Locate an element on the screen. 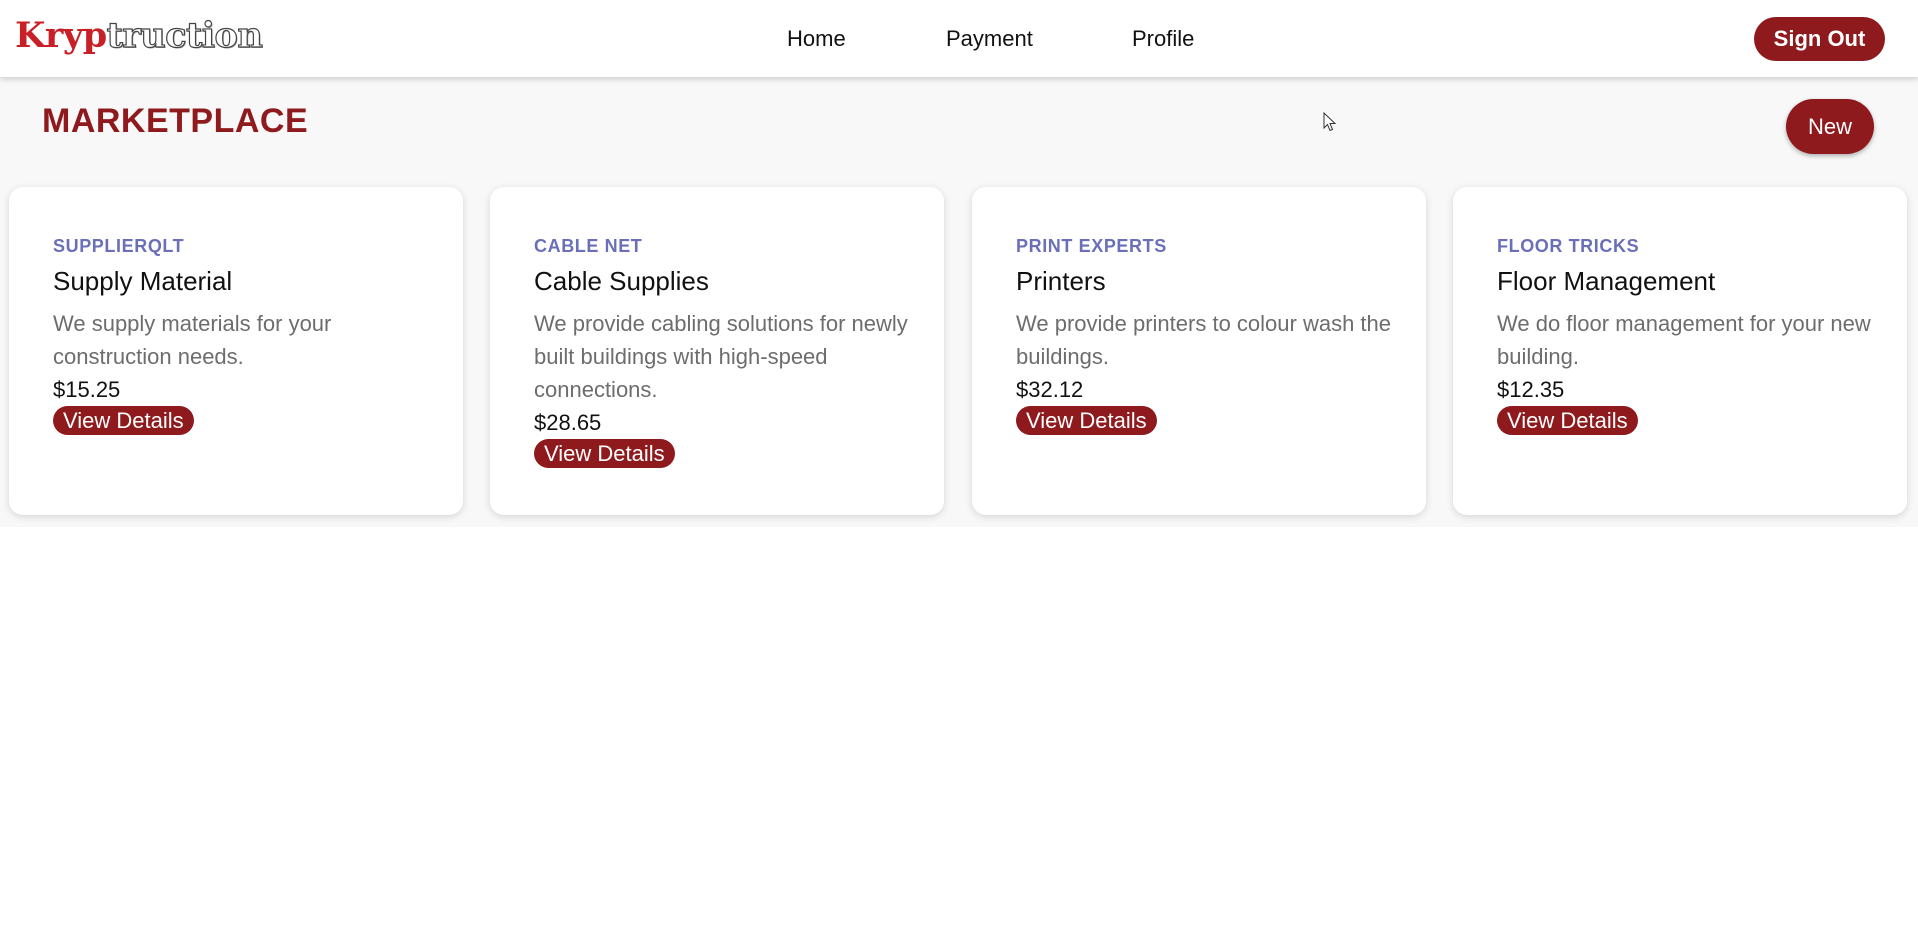 Image resolution: width=1918 pixels, height=925 pixels. nav-payment-link: Payment is located at coordinates (989, 39).